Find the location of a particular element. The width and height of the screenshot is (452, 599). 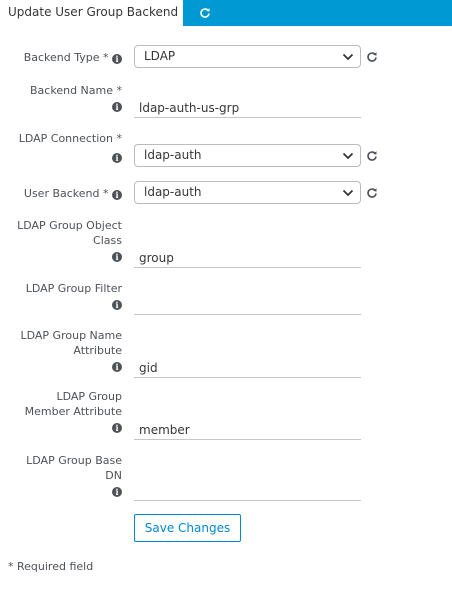

backend-type-select: LDAP is located at coordinates (247, 56).